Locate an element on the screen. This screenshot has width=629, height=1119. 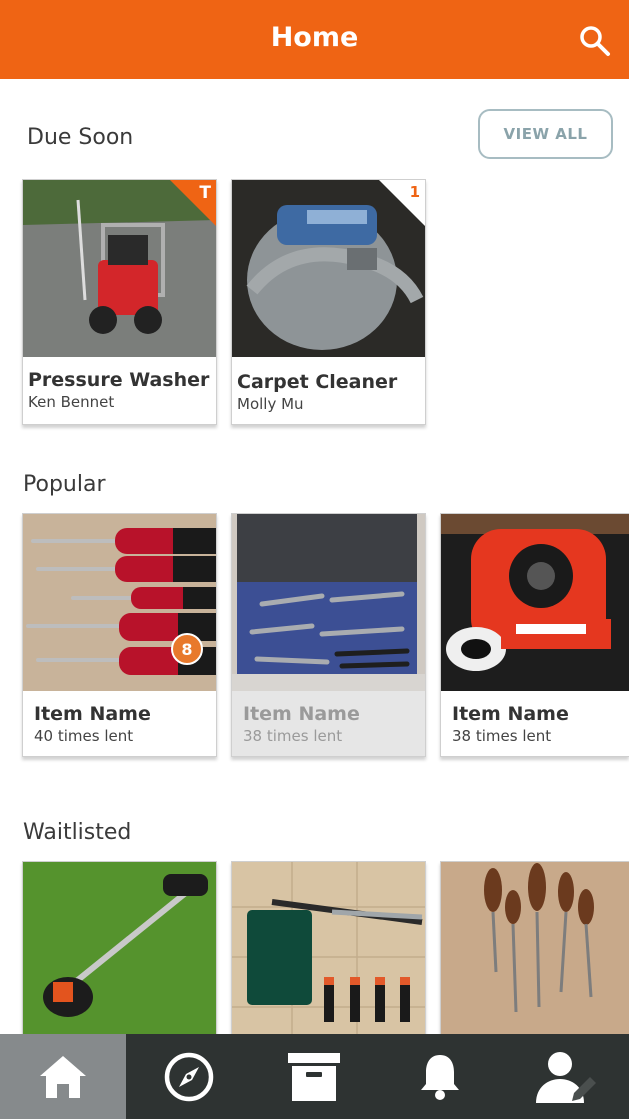
item-owner: Ken Bennet is located at coordinates (71, 402).